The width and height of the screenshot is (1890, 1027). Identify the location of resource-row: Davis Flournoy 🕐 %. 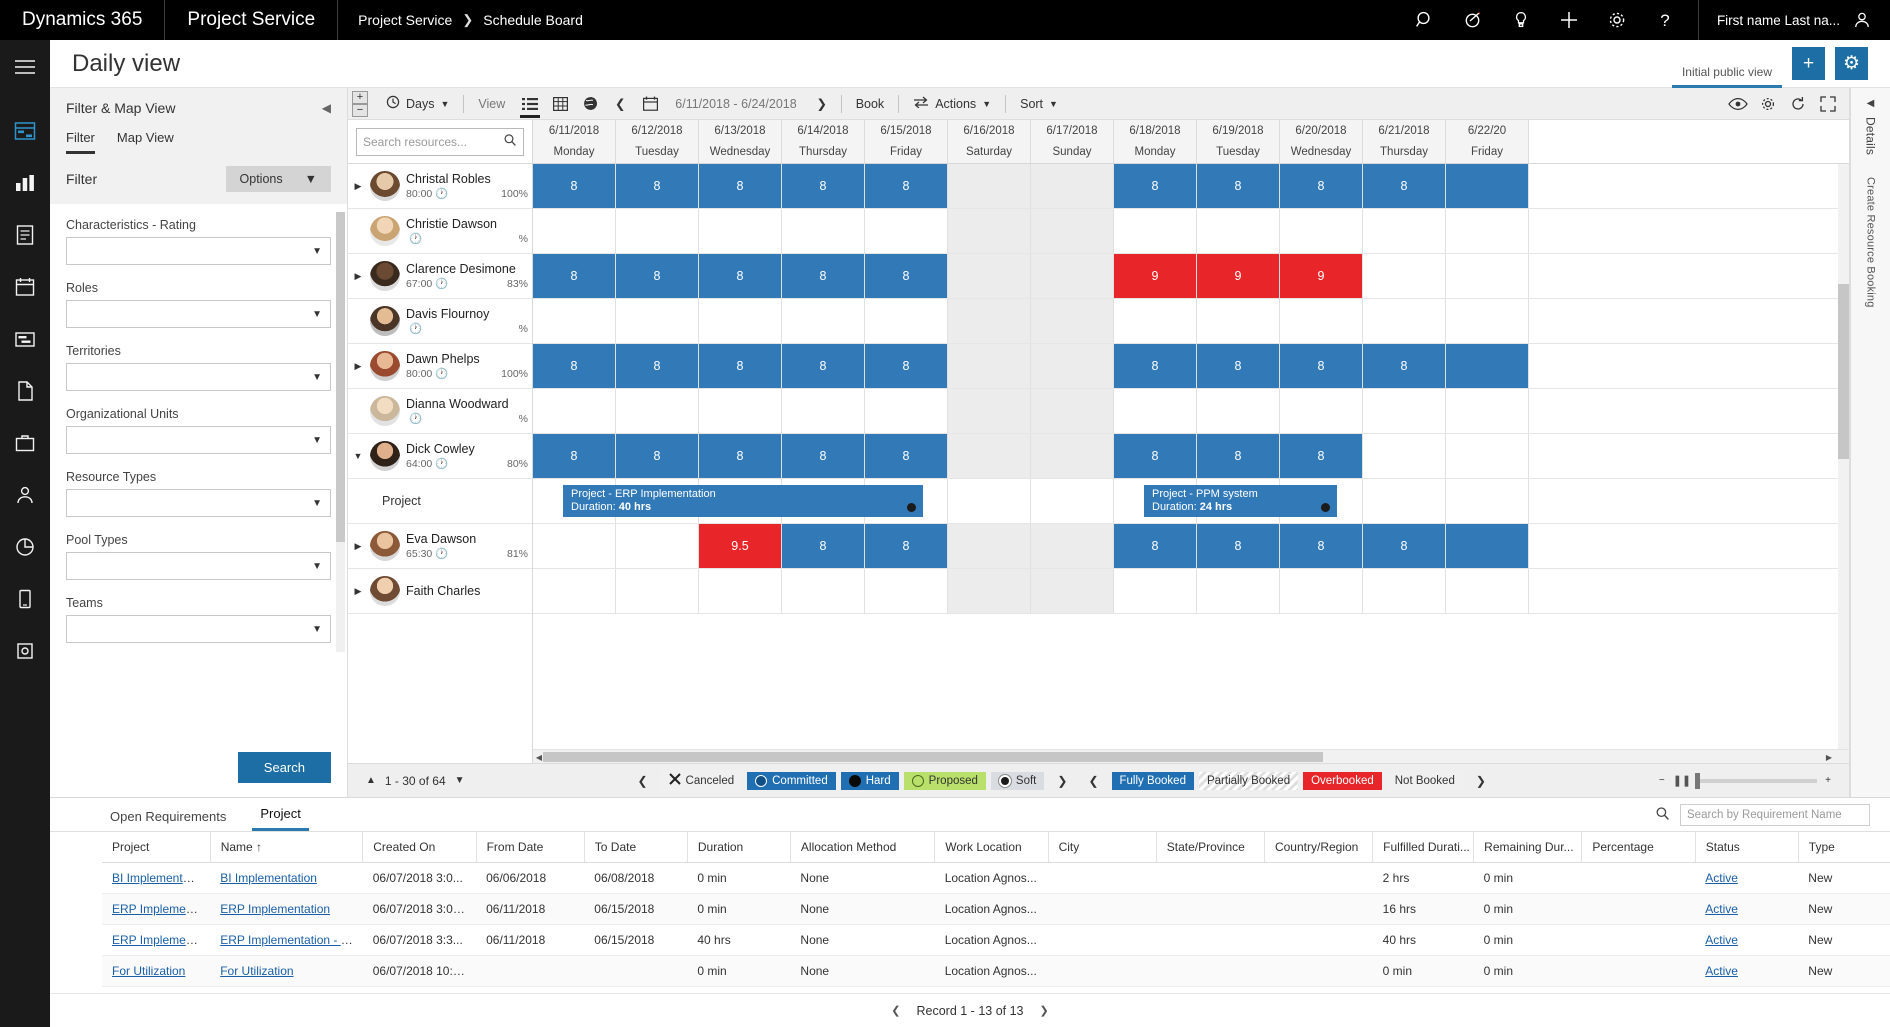
(440, 321).